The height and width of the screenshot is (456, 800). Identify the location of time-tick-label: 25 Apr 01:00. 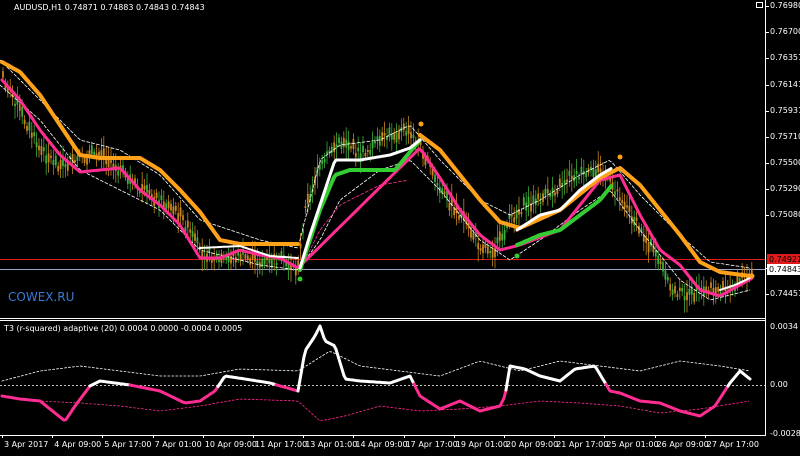
(632, 444).